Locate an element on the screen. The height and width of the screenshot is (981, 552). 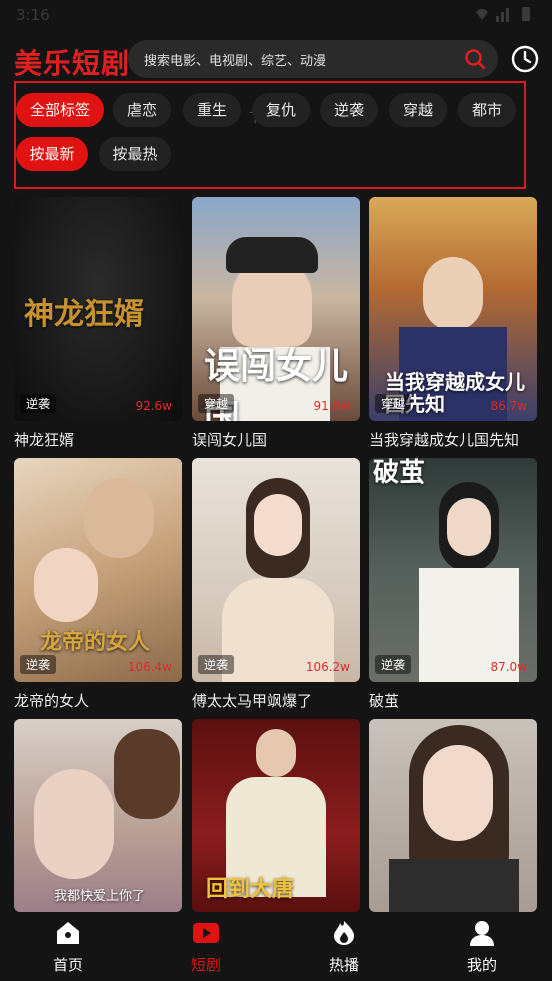
nav-home: 首页 is located at coordinates (68, 947).